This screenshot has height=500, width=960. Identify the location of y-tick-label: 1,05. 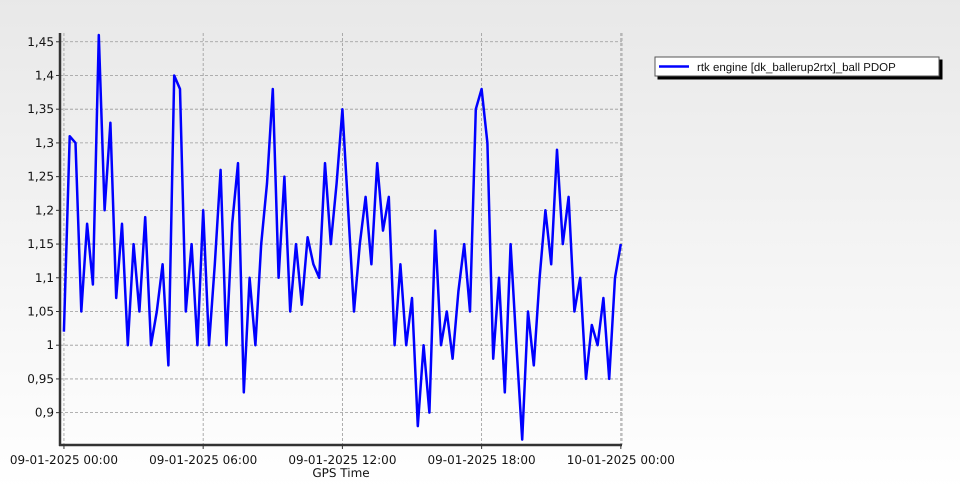
(40, 311).